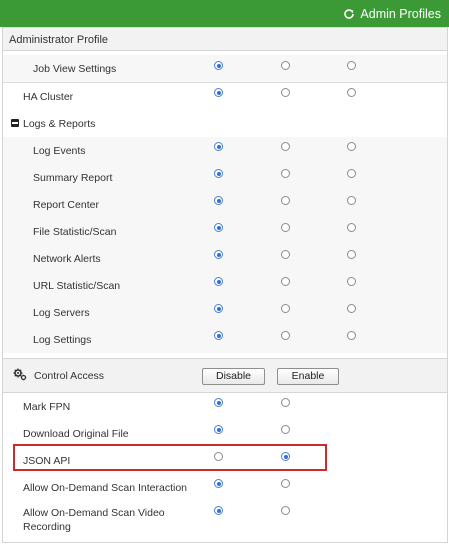 This screenshot has height=545, width=449. I want to click on row-label: Mark FPN, so click(47, 407).